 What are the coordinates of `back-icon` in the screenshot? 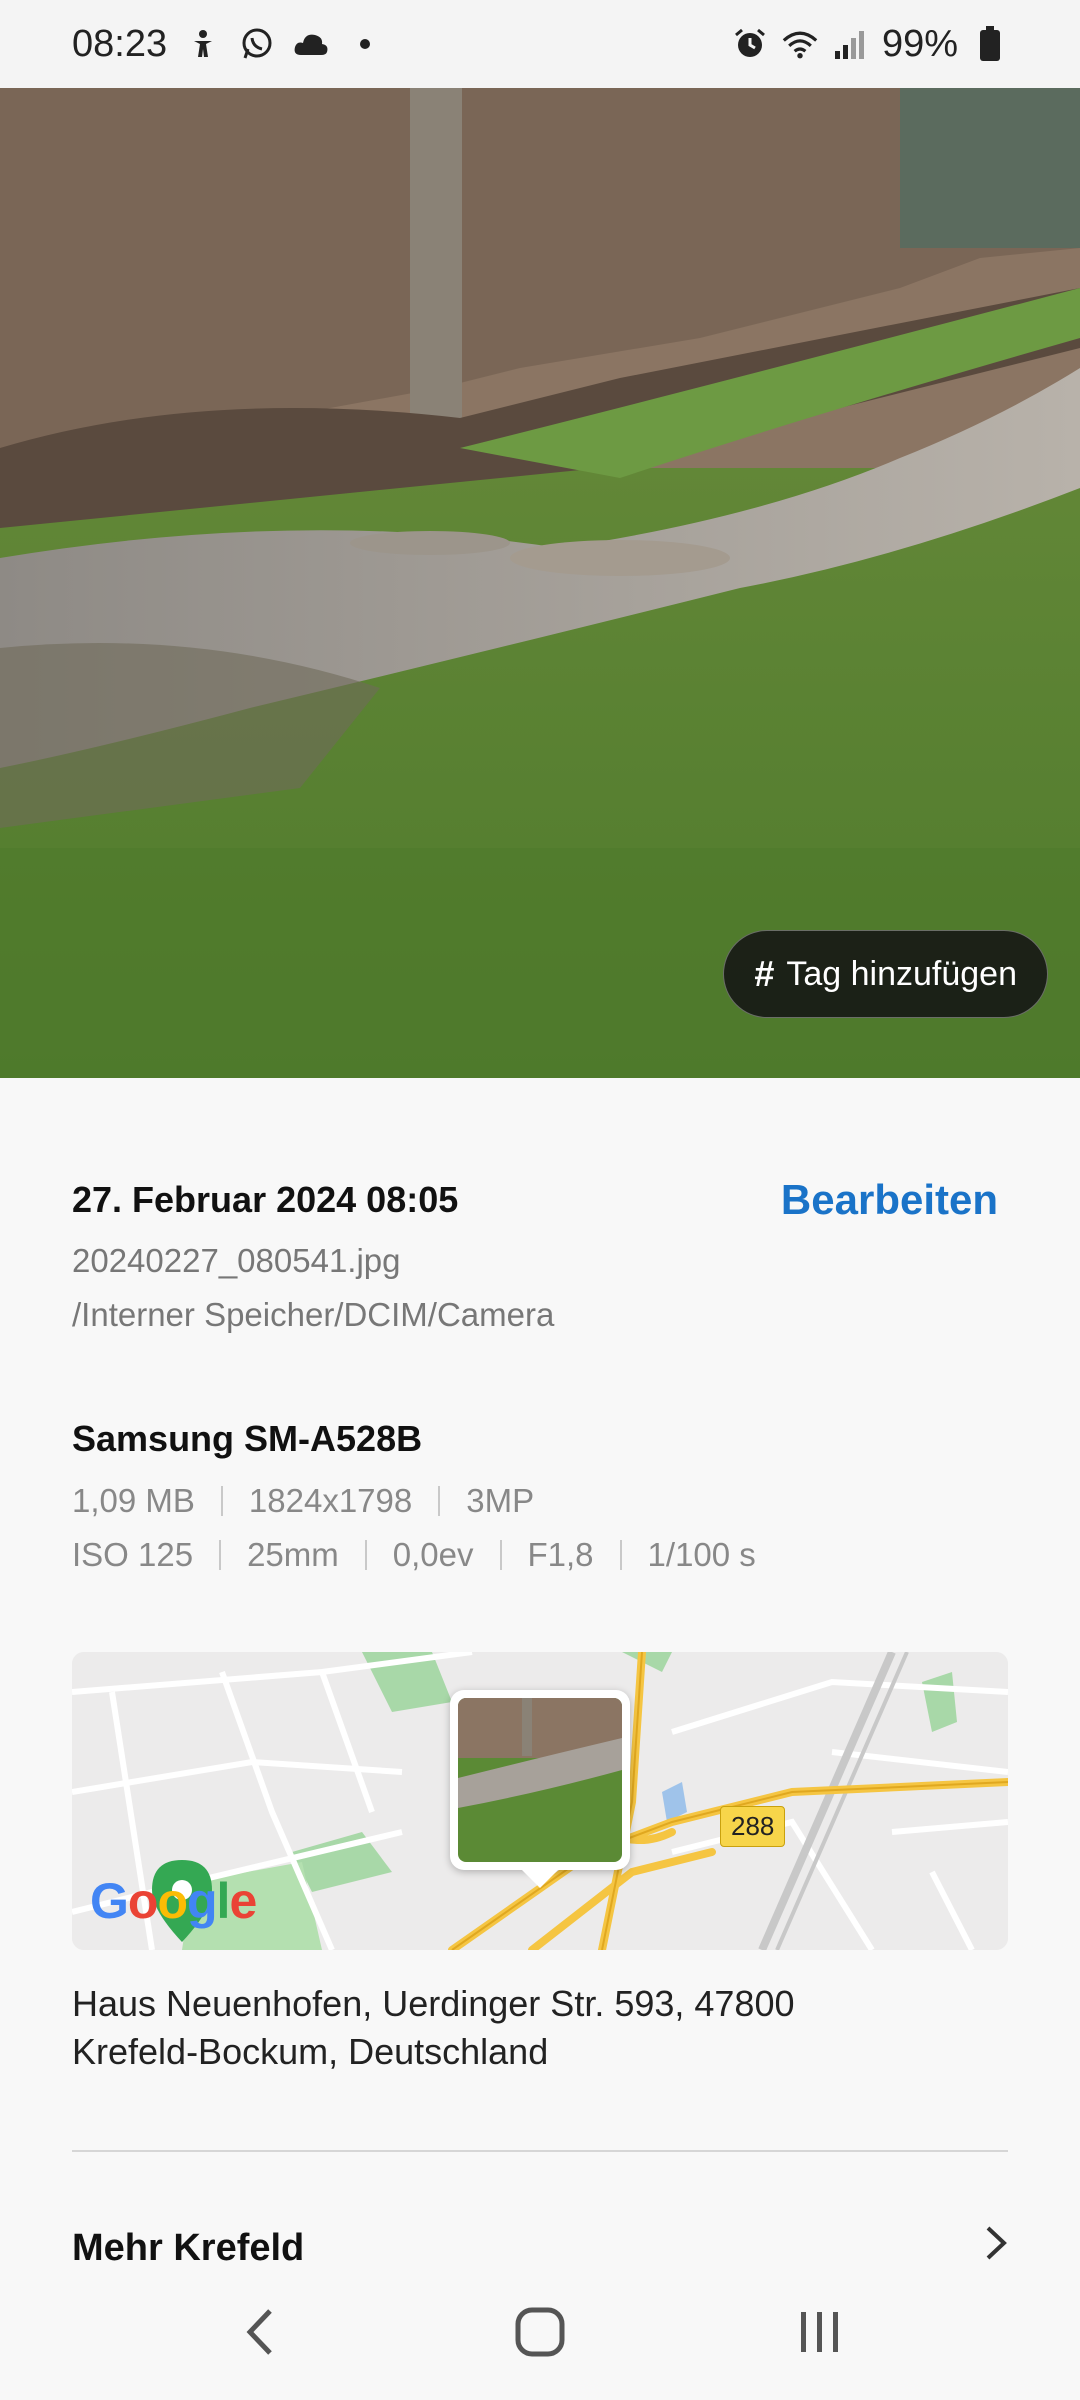 It's located at (259, 2331).